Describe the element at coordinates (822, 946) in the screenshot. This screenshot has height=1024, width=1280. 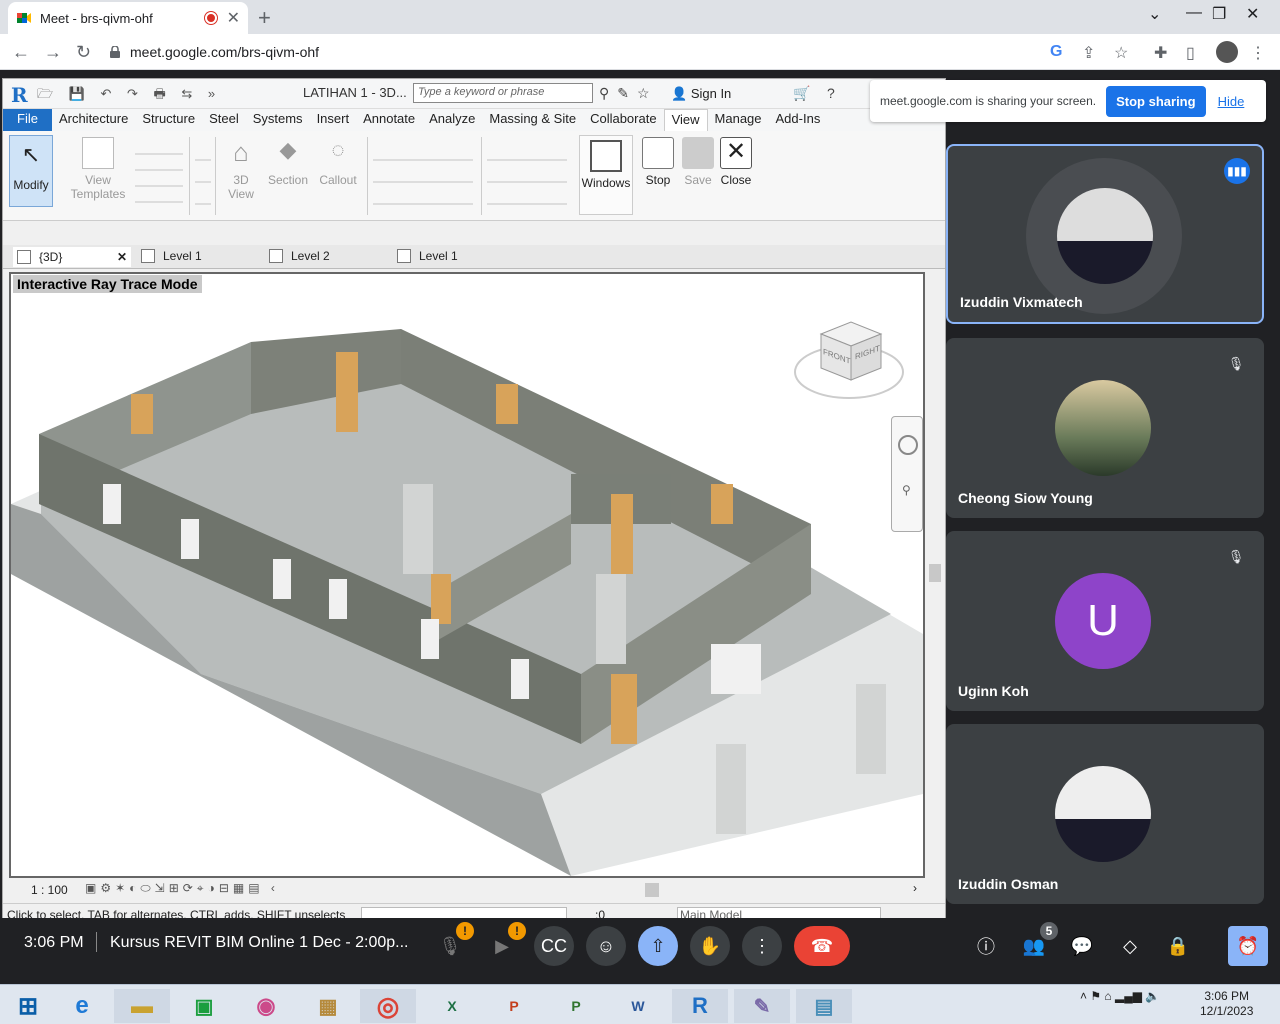
I see `leave-call-button: ☎` at that location.